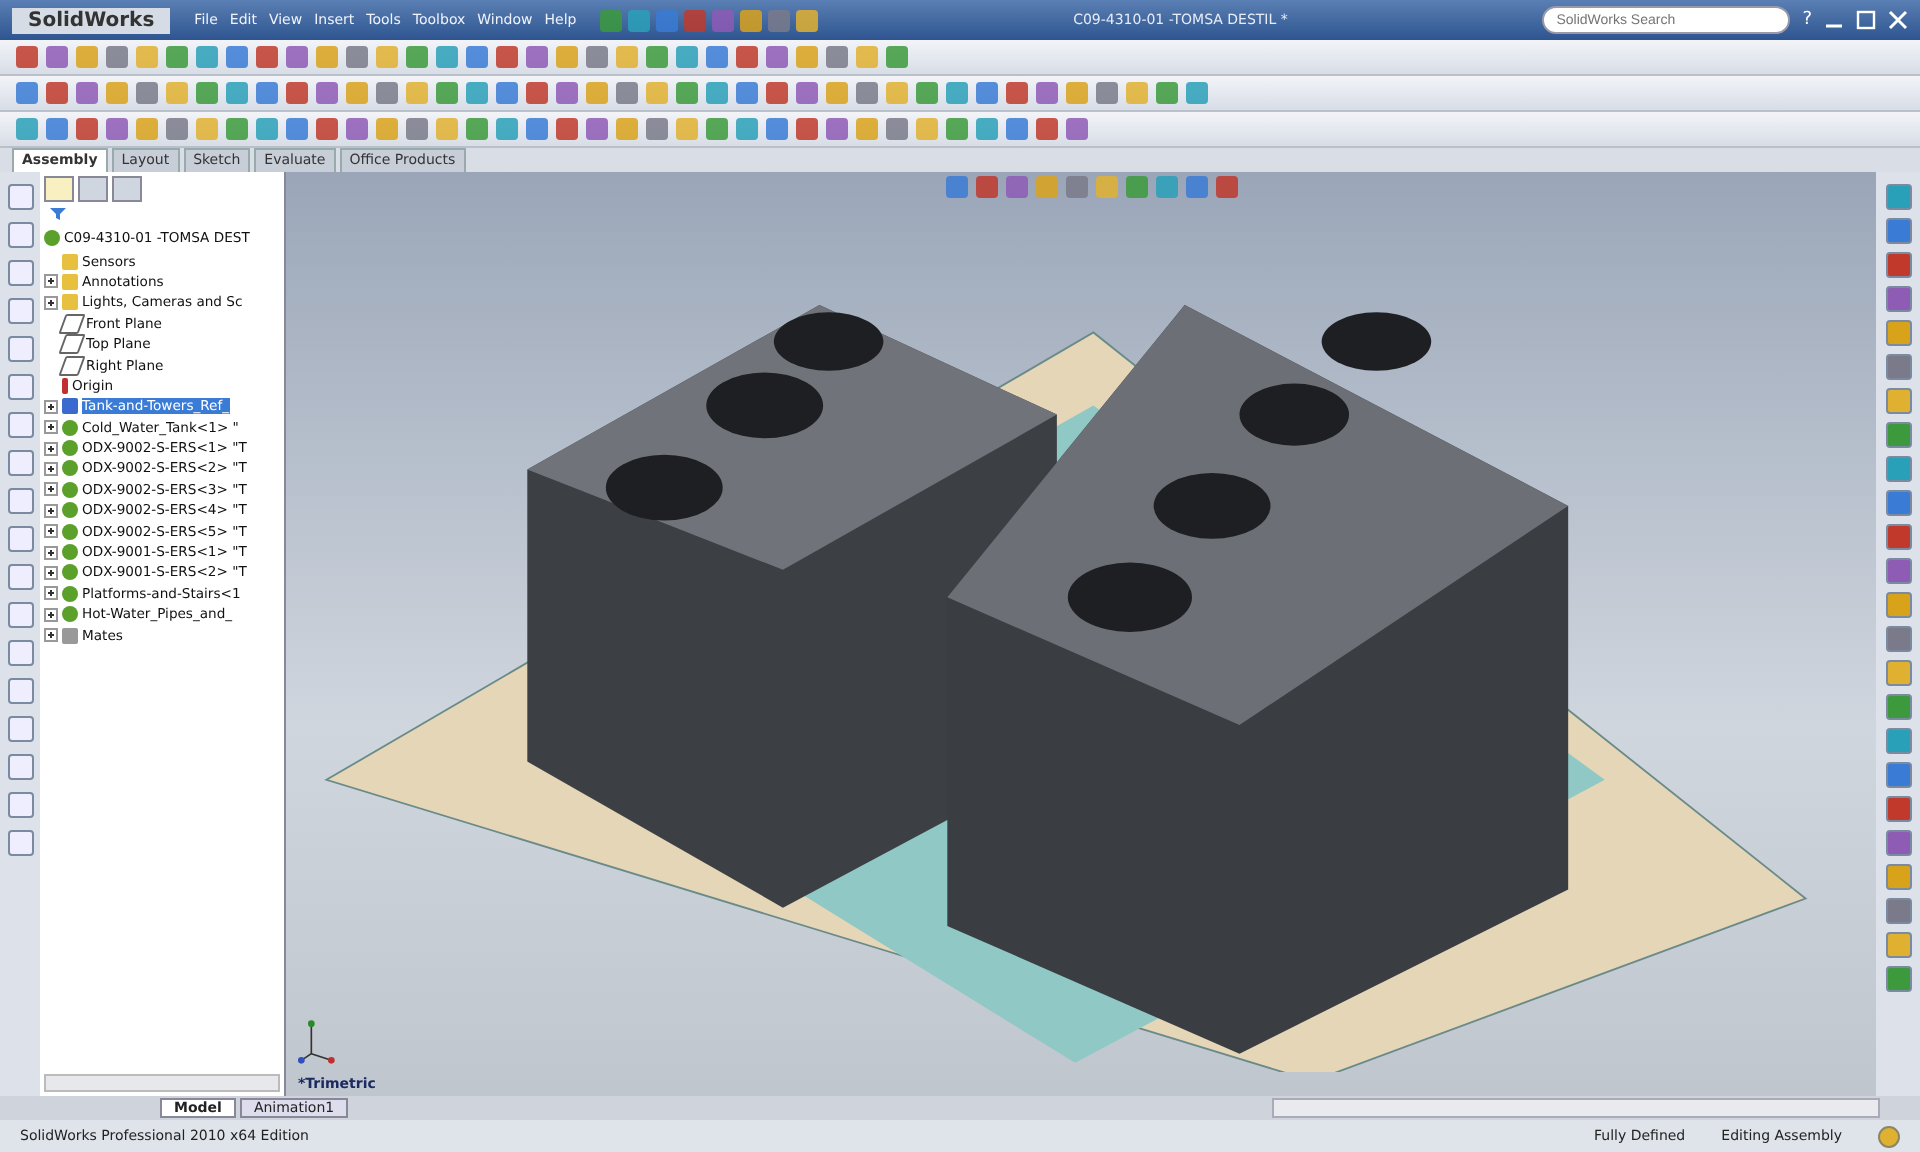  I want to click on configuration-tab, so click(127, 189).